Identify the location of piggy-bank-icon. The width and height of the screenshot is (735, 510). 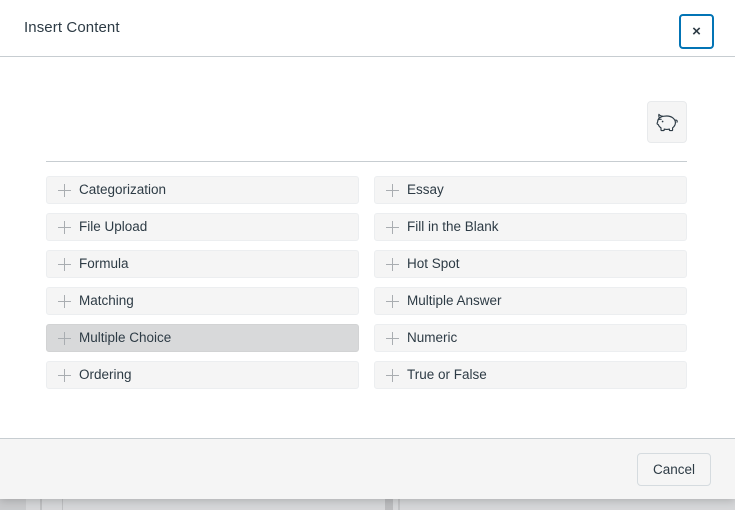
(667, 122).